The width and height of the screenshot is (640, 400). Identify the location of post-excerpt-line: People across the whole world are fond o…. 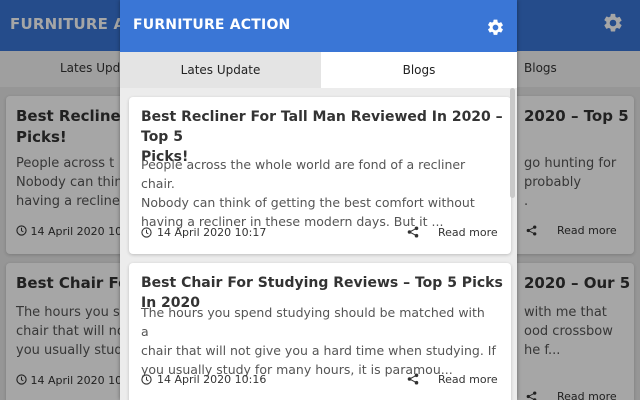
(303, 174).